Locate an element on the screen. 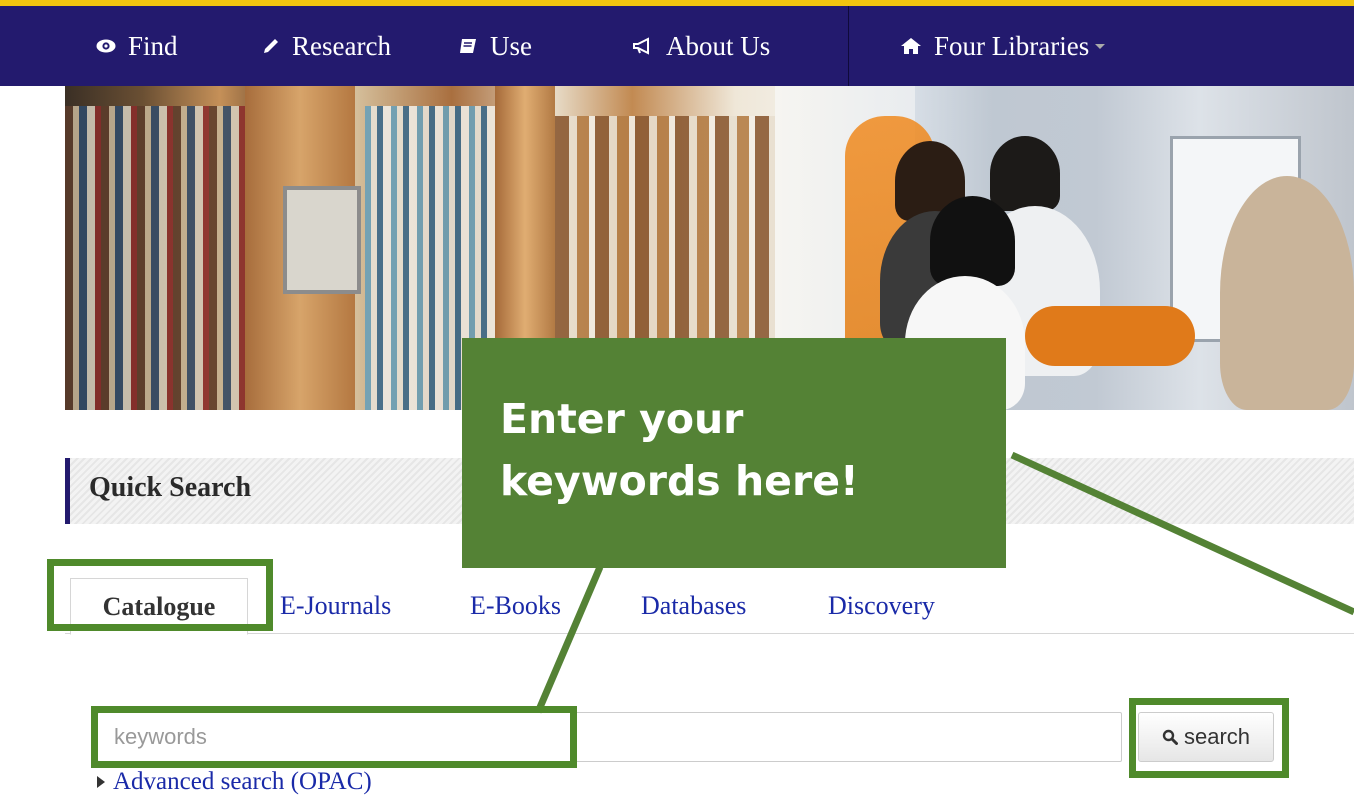 The height and width of the screenshot is (807, 1354). quick-search-title: Quick Search is located at coordinates (170, 487).